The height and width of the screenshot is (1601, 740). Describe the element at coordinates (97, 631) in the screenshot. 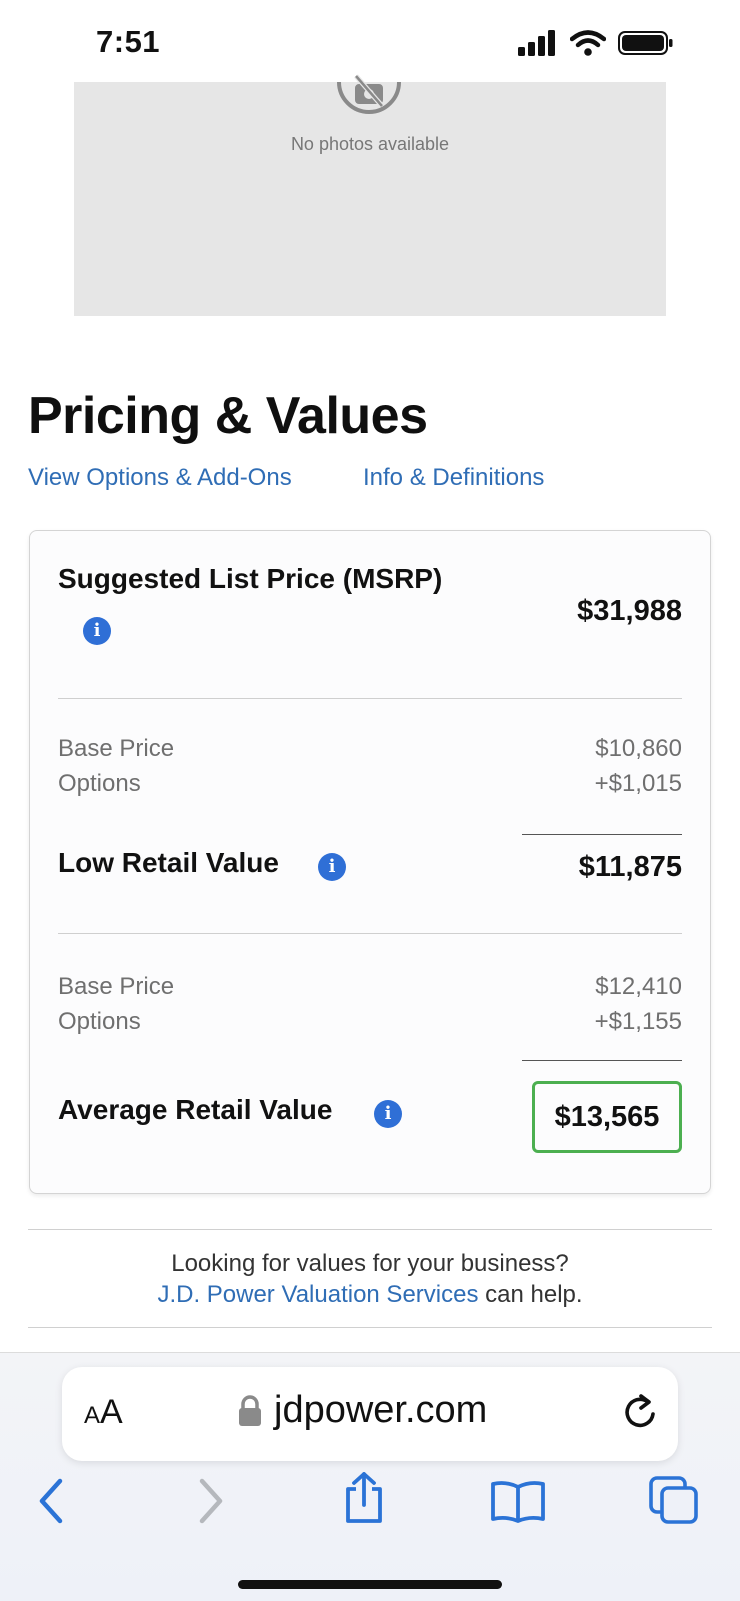

I see `msrp-info-icon: i` at that location.